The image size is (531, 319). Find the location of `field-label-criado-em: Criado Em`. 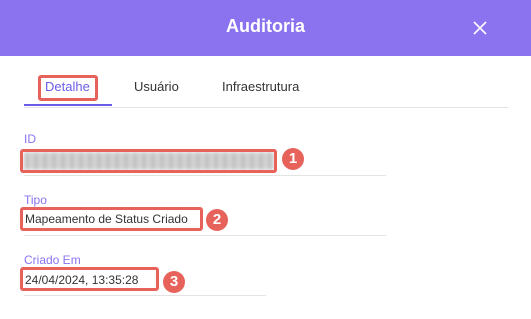

field-label-criado-em: Criado Em is located at coordinates (52, 260).